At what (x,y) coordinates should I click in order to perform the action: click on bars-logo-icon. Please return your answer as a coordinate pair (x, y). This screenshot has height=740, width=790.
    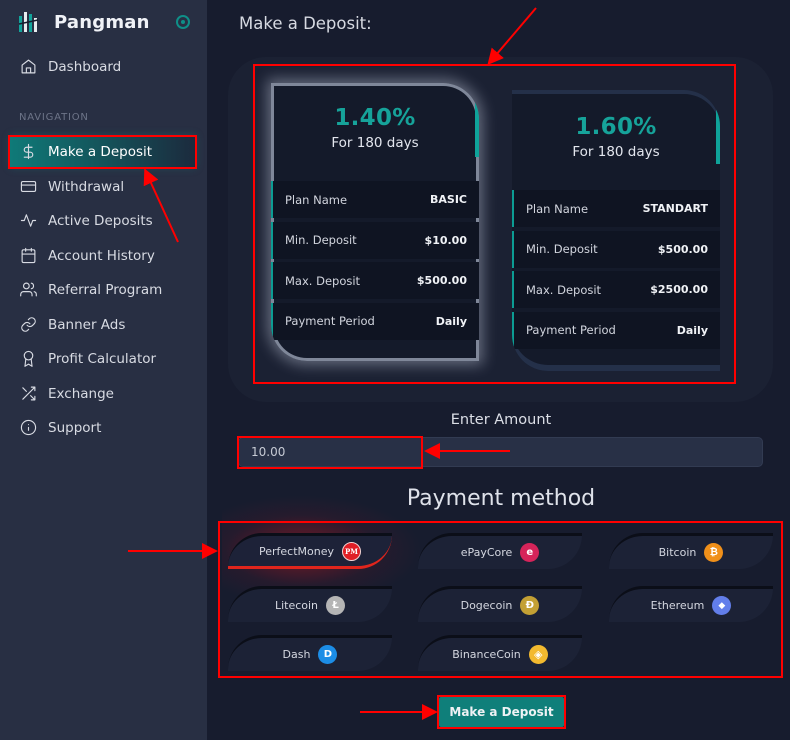
    Looking at the image, I should click on (29, 22).